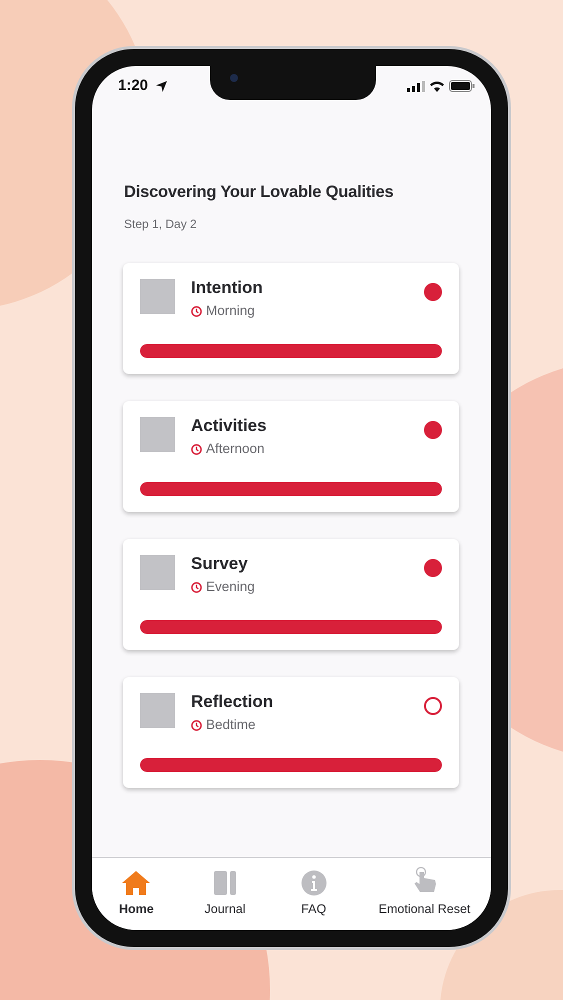 Image resolution: width=563 pixels, height=1000 pixels. Describe the element at coordinates (133, 86) in the screenshot. I see `status-time: 1:20` at that location.